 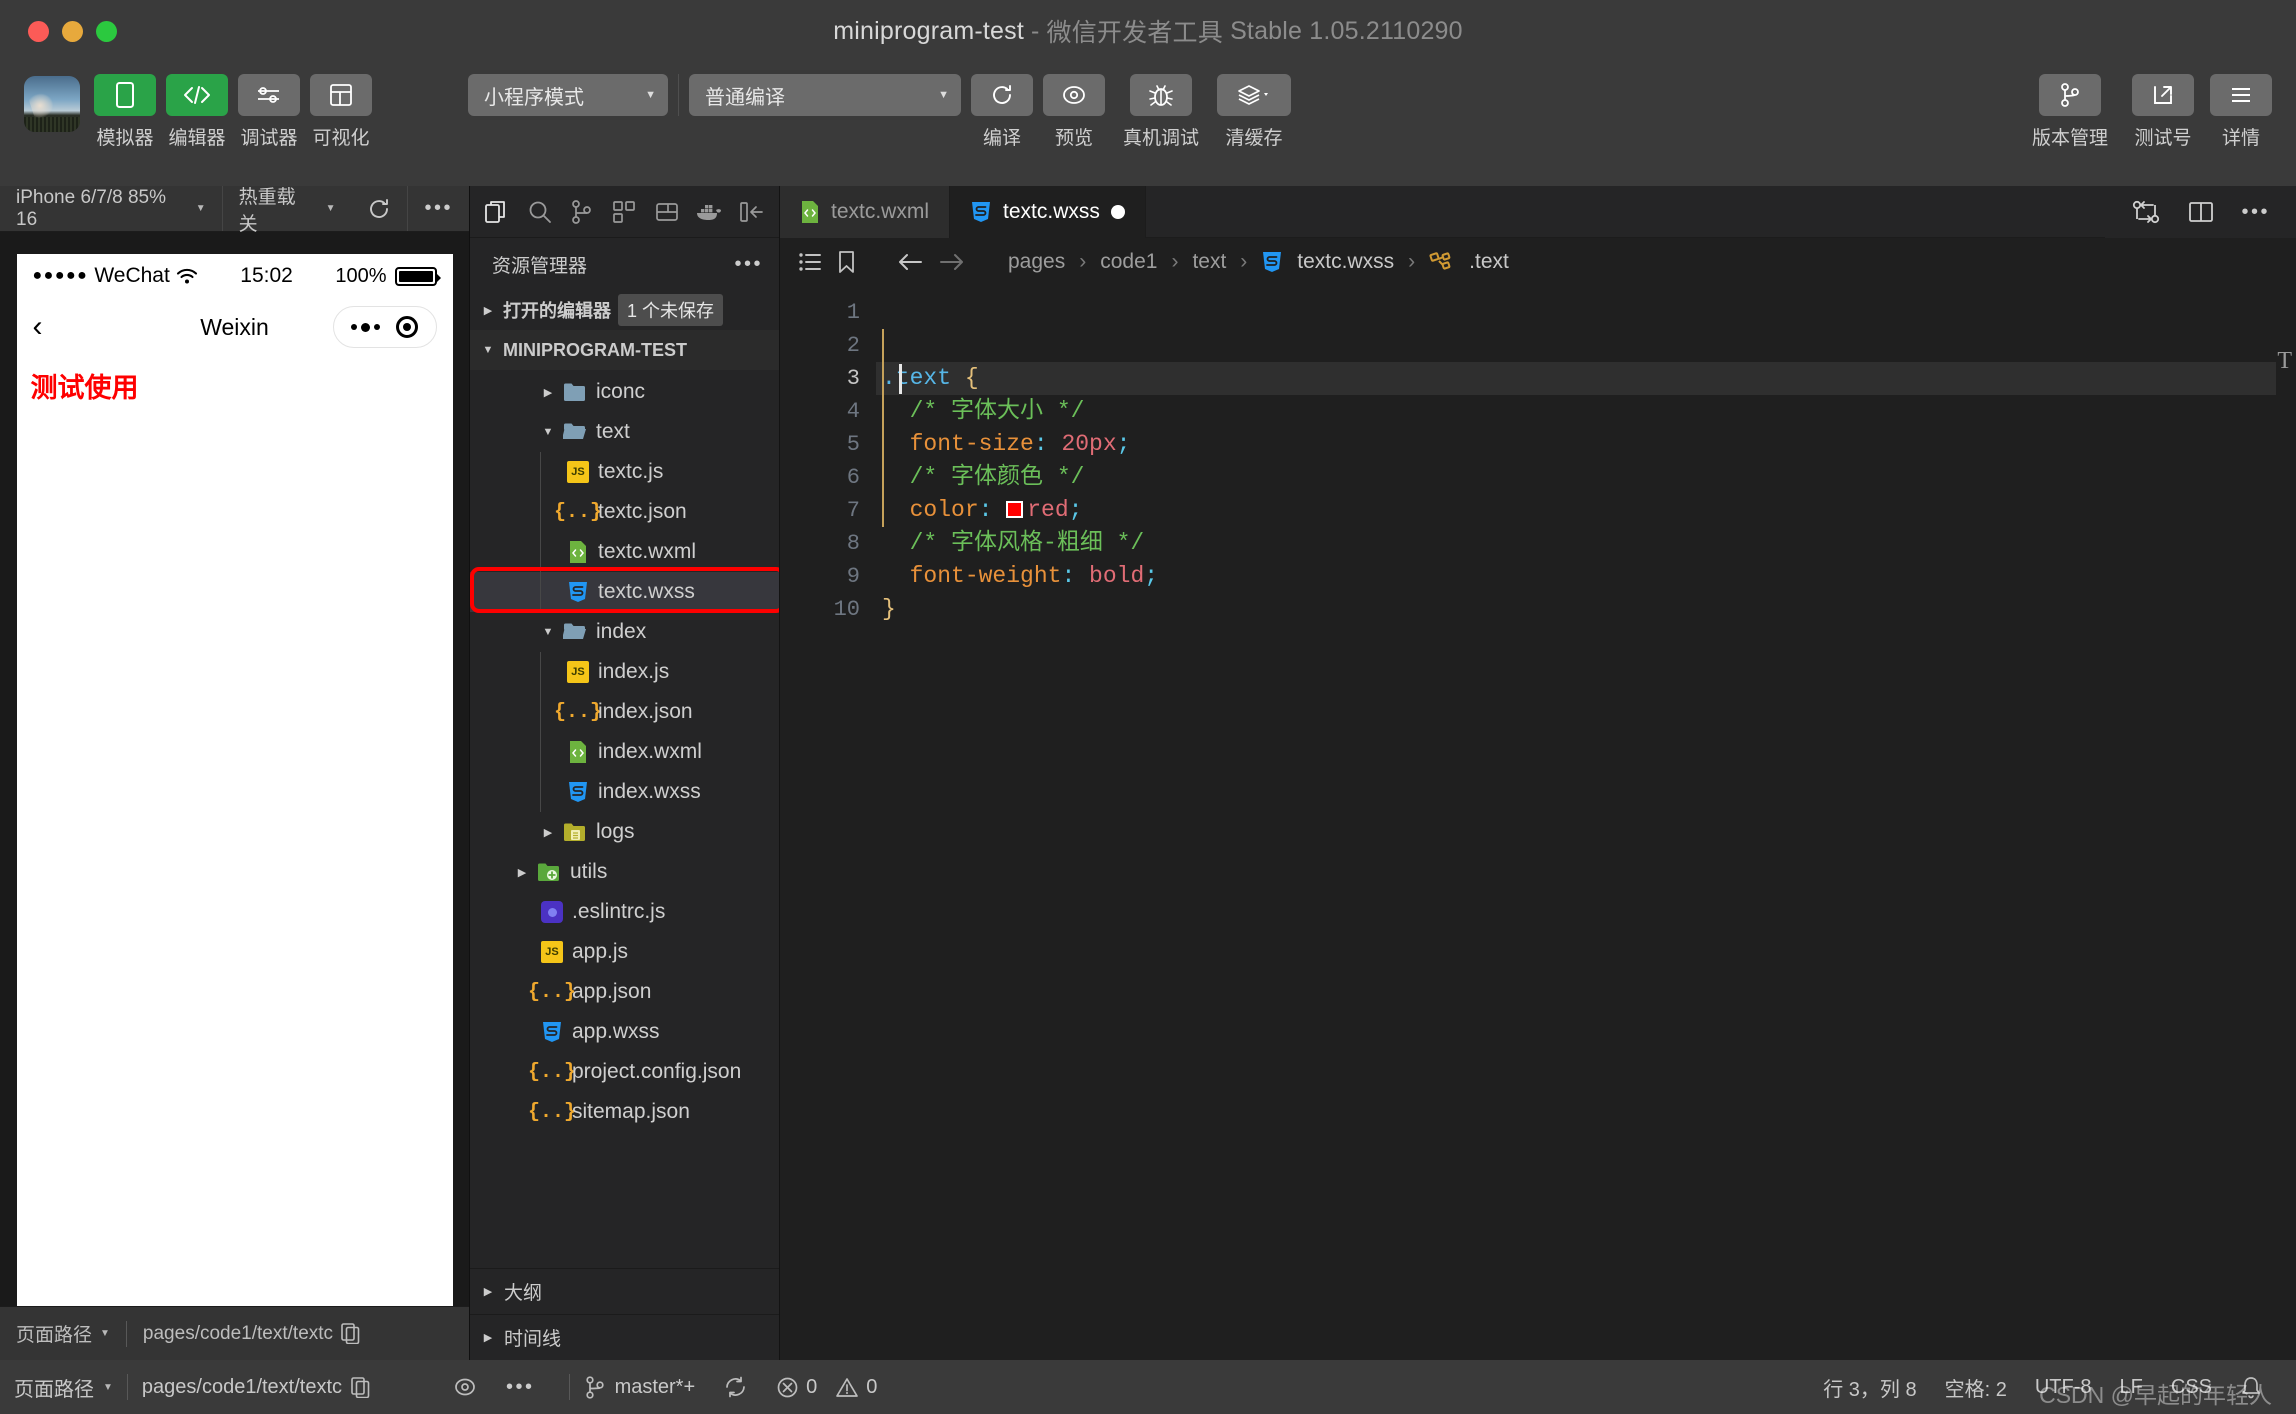 I want to click on toolbar-item-simulator: 模拟器, so click(x=125, y=112).